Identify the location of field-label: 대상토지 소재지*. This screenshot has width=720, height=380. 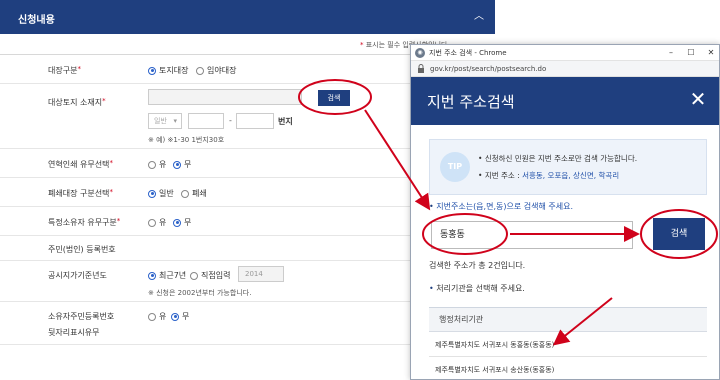
(77, 102).